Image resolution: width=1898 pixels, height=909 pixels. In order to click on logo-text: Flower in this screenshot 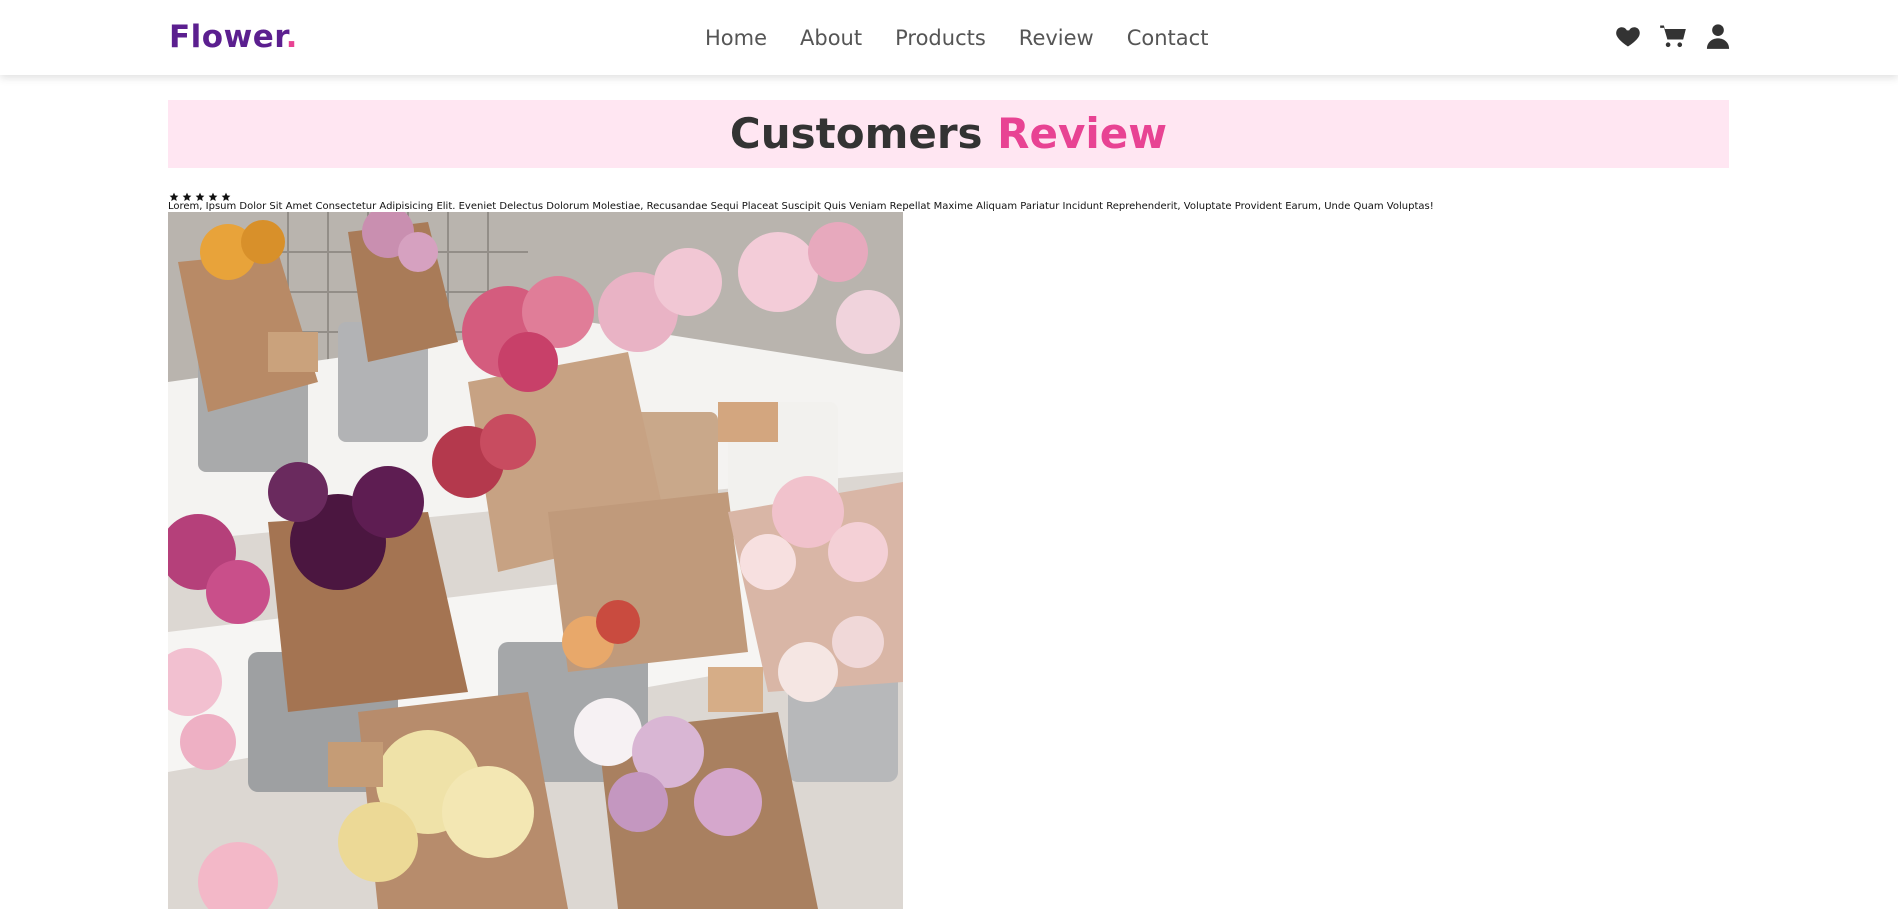, I will do `click(227, 37)`.